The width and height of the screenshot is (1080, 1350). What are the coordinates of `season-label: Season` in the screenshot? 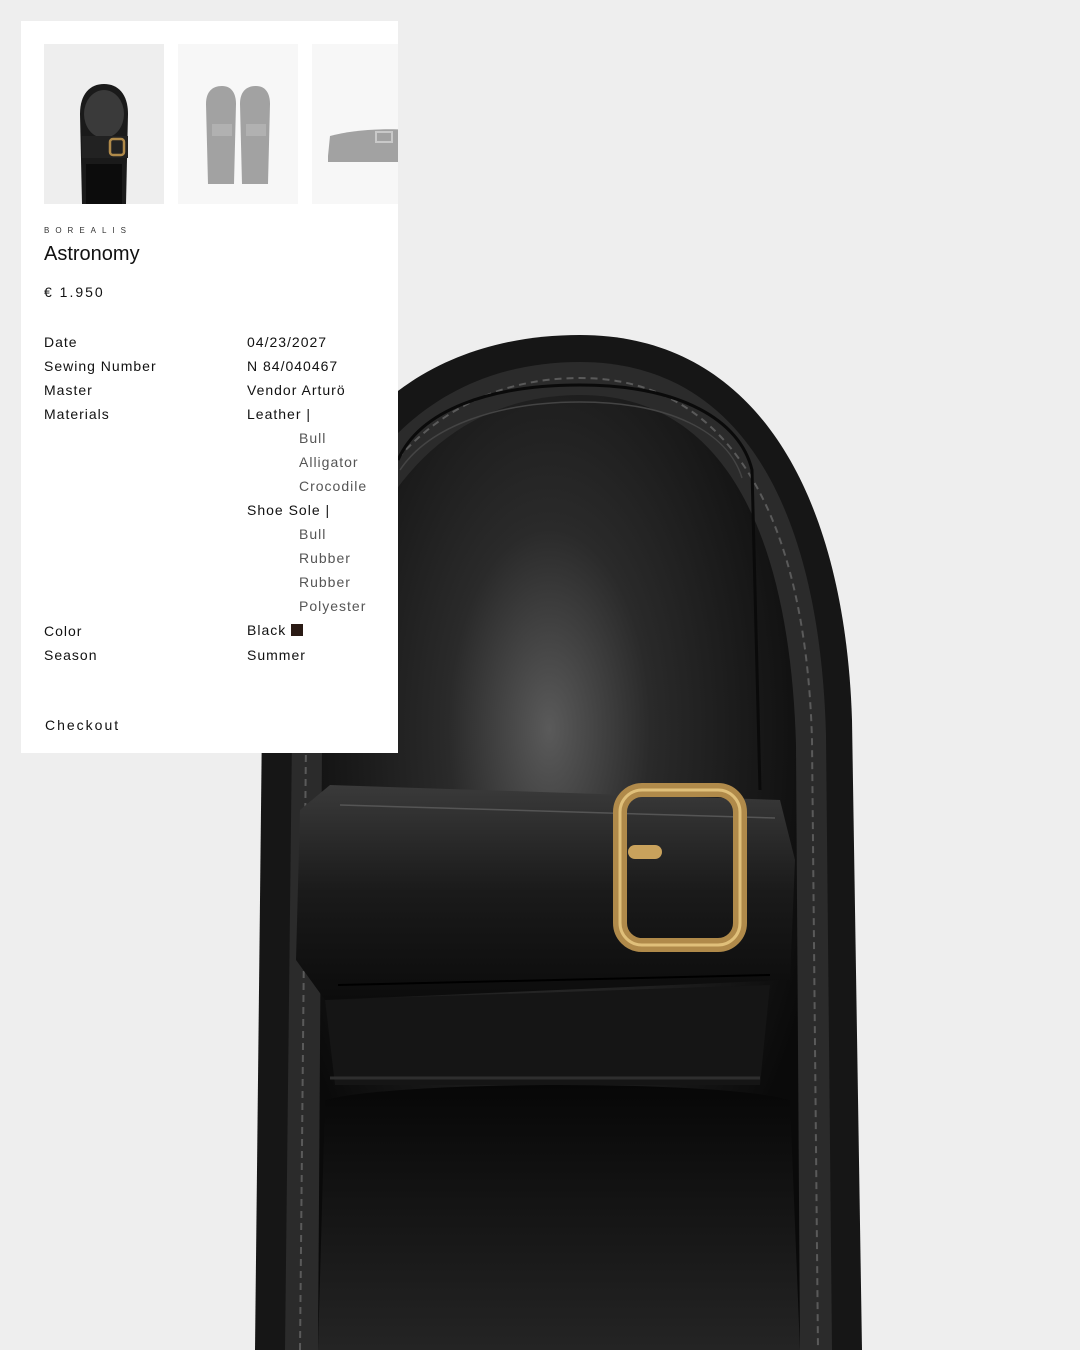 It's located at (71, 655).